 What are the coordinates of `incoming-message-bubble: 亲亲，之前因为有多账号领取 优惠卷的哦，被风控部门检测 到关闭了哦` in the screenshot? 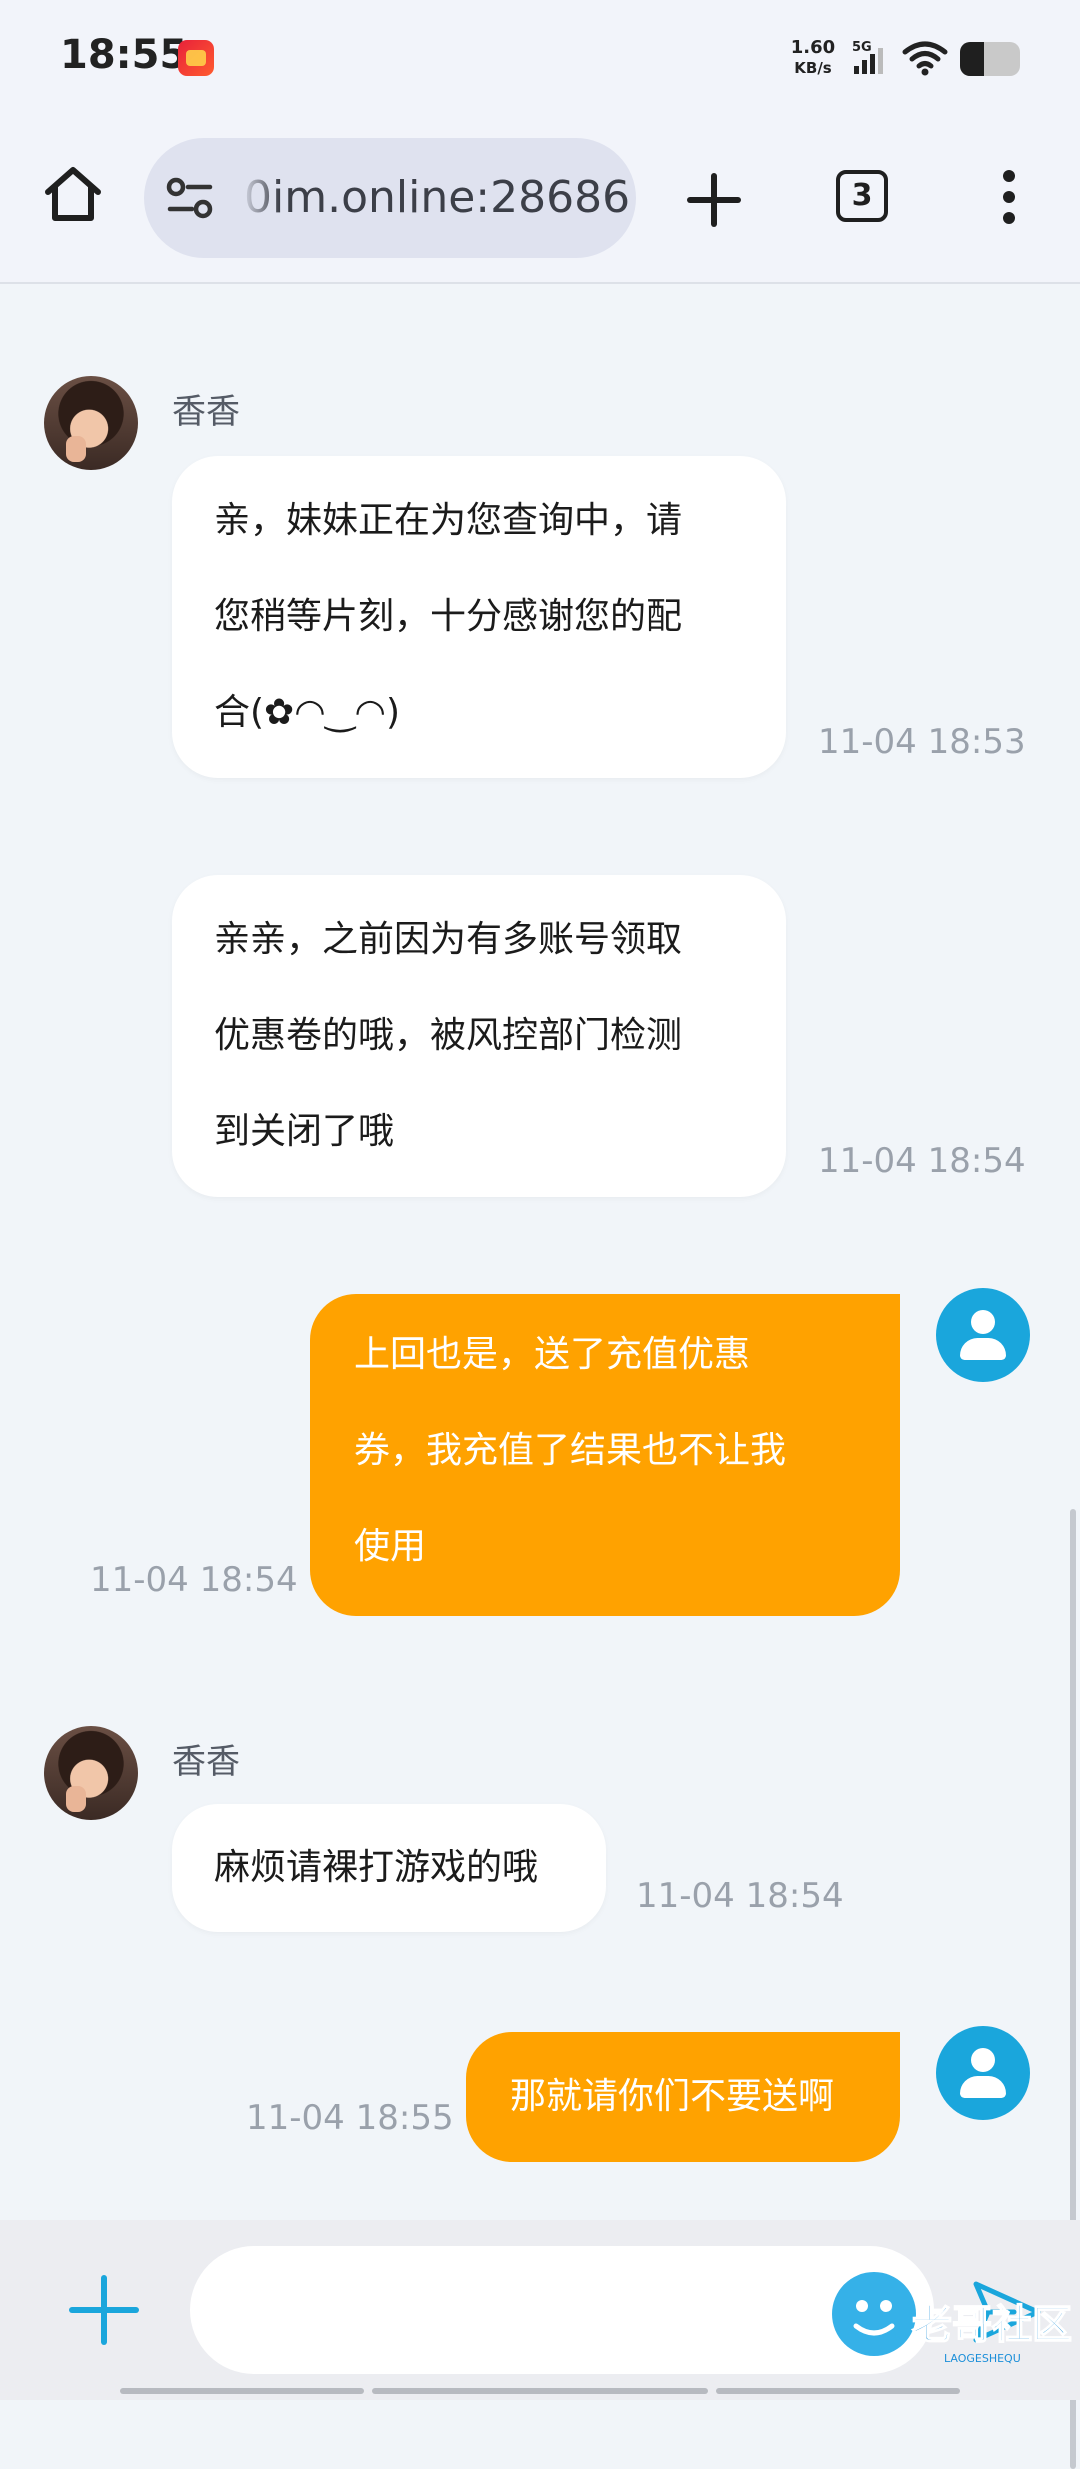 It's located at (479, 1036).